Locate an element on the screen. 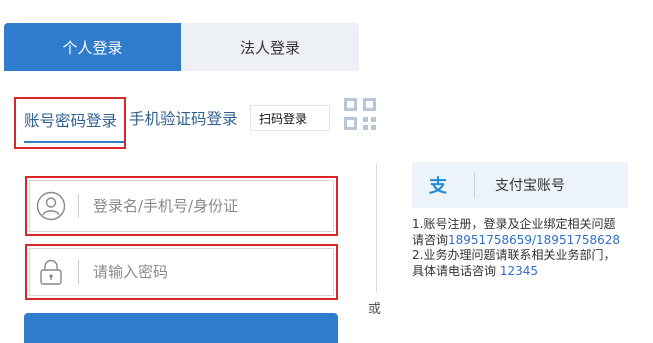 The width and height of the screenshot is (653, 343). username-field-highlight is located at coordinates (181, 206).